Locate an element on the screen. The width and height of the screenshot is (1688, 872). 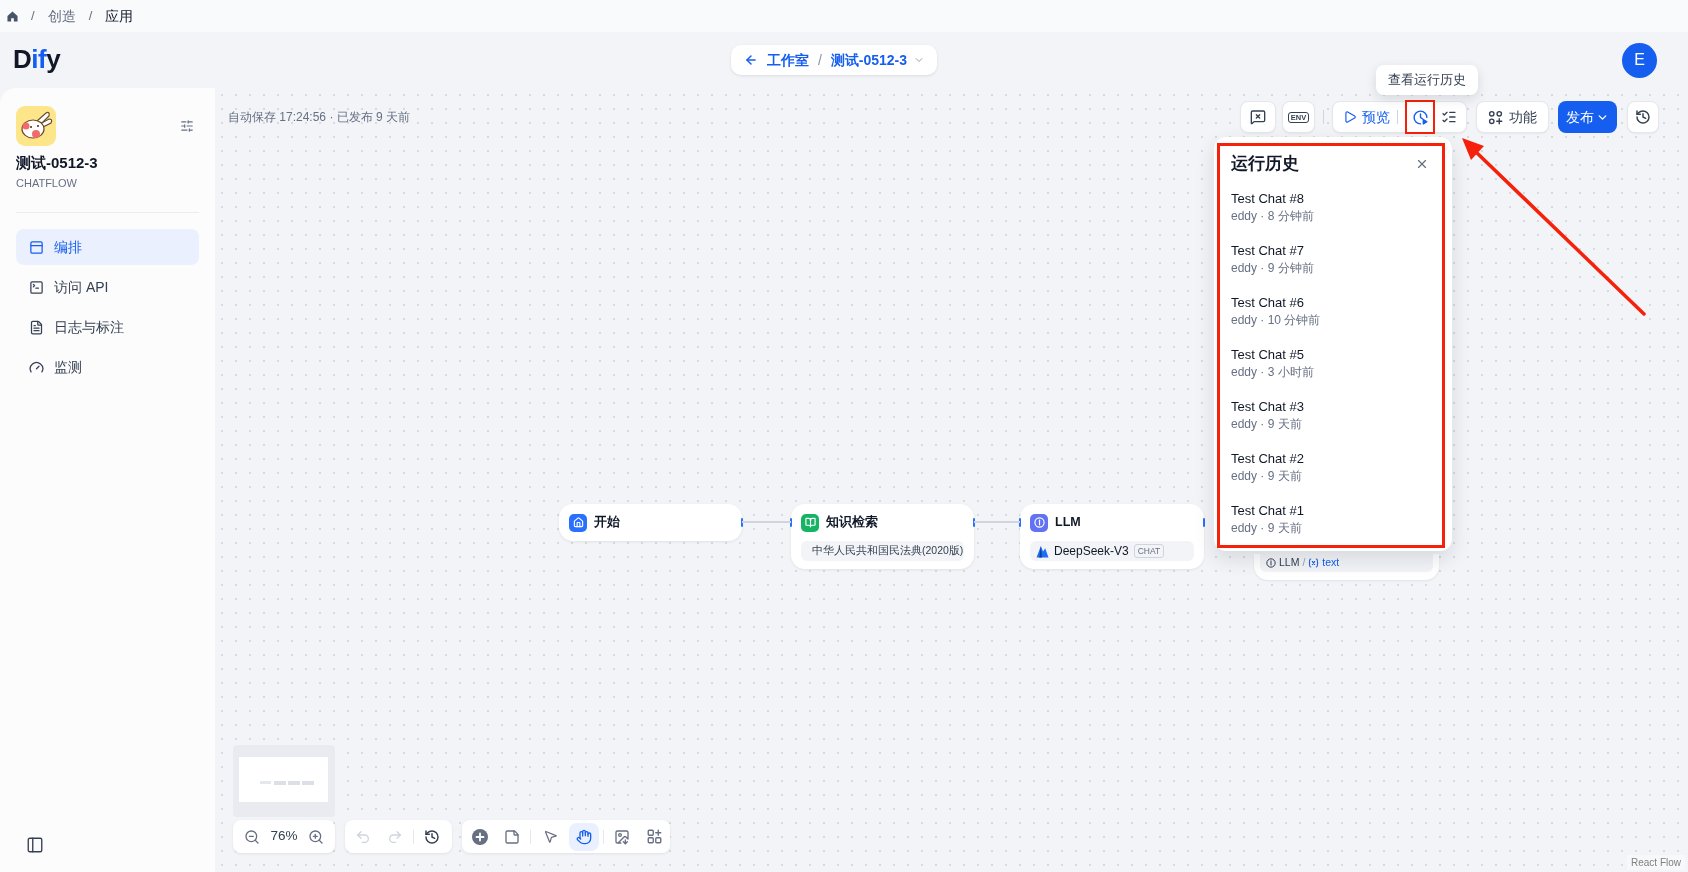
sidebar-toggle-button is located at coordinates (35, 845).